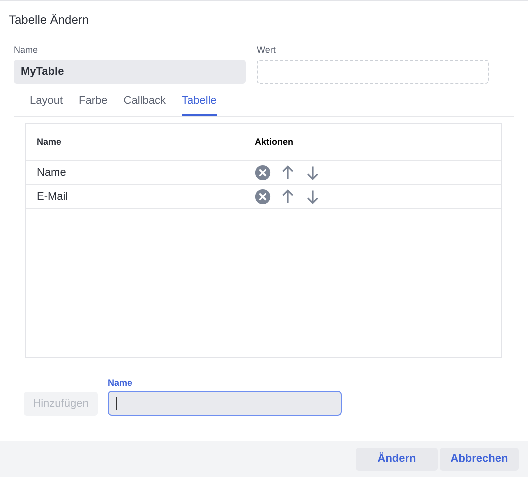  Describe the element at coordinates (51, 102) in the screenshot. I see `tab: Layout` at that location.